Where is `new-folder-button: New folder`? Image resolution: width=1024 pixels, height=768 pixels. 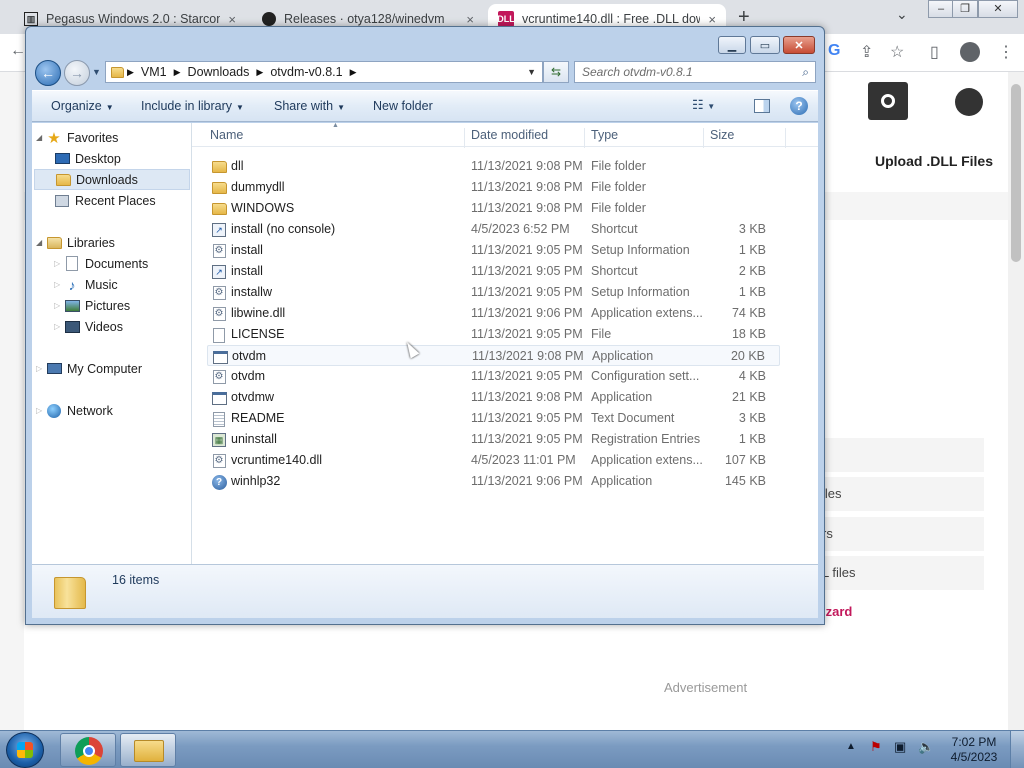 new-folder-button: New folder is located at coordinates (403, 106).